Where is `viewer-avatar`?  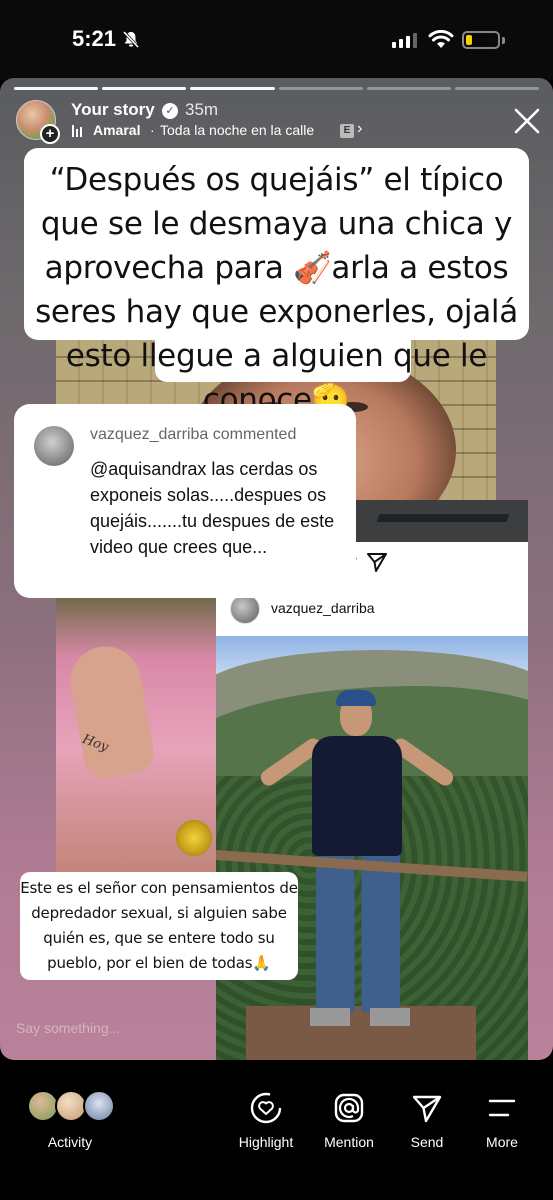
viewer-avatar is located at coordinates (99, 1106).